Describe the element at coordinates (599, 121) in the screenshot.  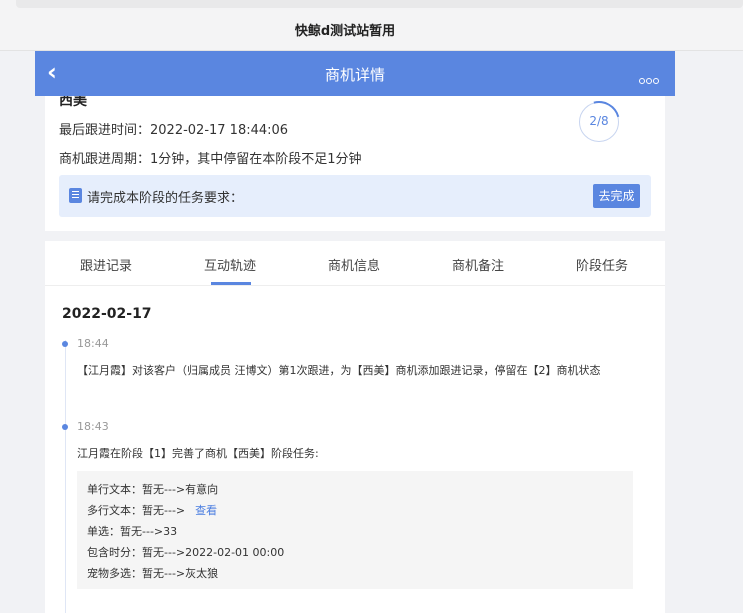
I see `progress-text: 2/8` at that location.